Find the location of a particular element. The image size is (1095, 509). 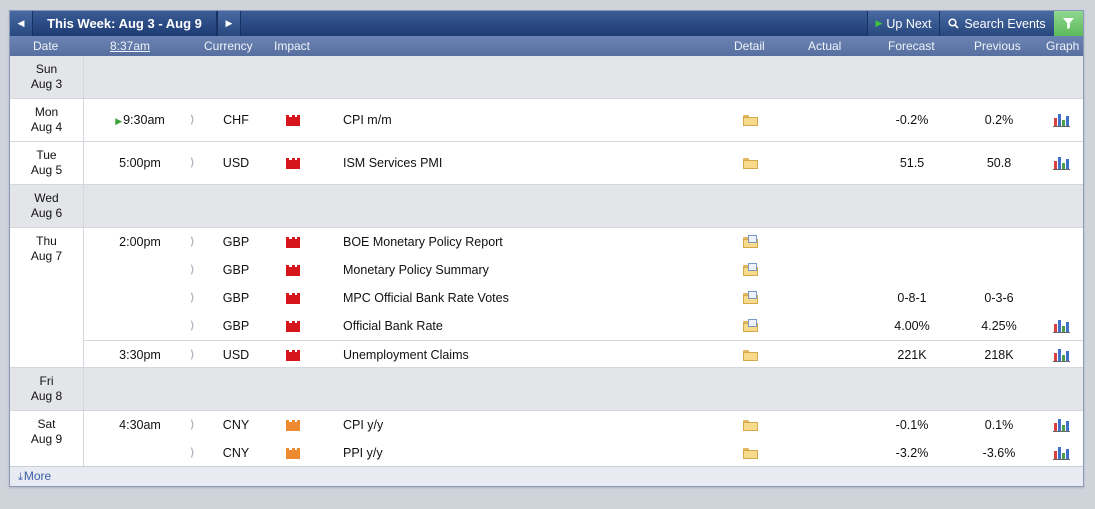

more-link: ⤓More is located at coordinates (546, 476).